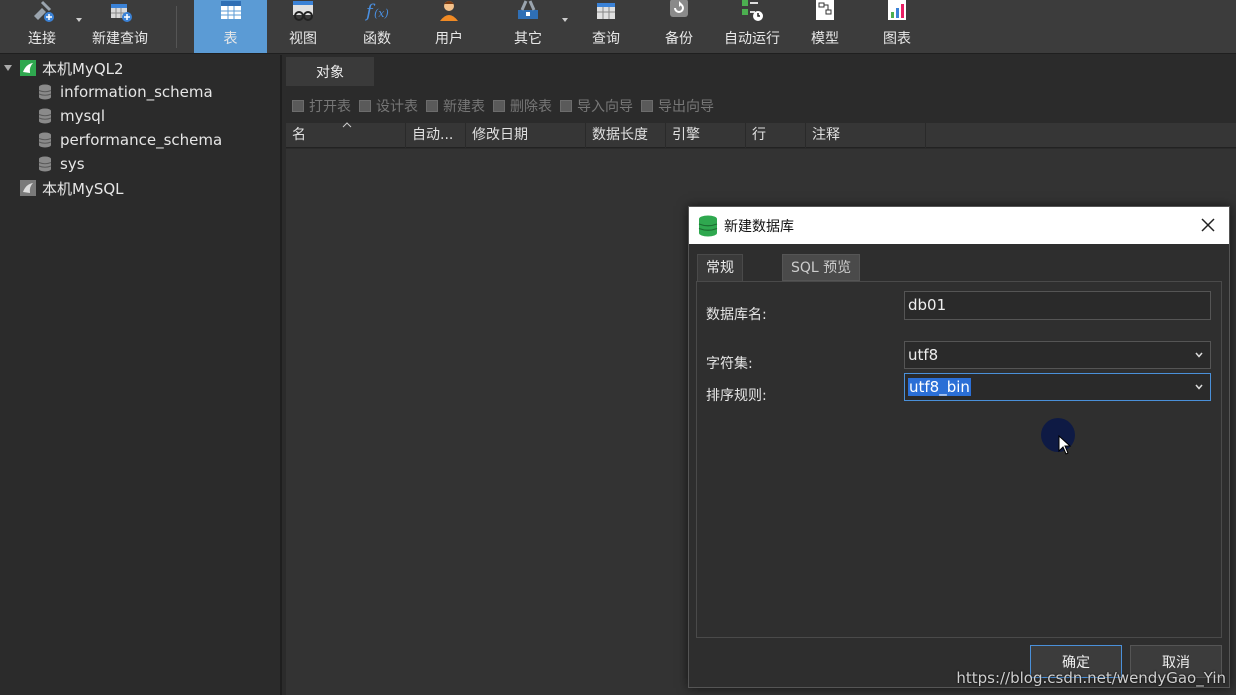 The width and height of the screenshot is (1236, 695). I want to click on other-label: 其它, so click(528, 39).